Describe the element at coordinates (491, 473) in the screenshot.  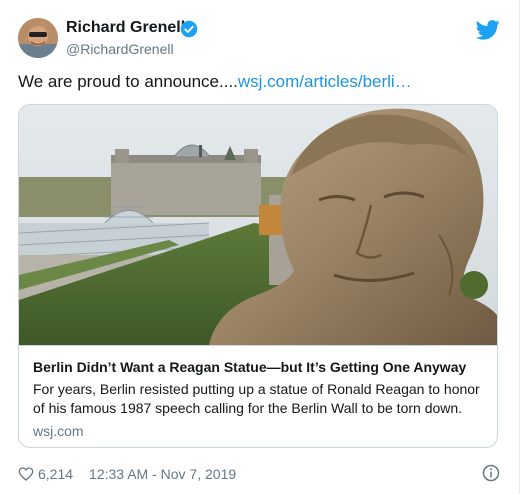
I see `info-icon` at that location.